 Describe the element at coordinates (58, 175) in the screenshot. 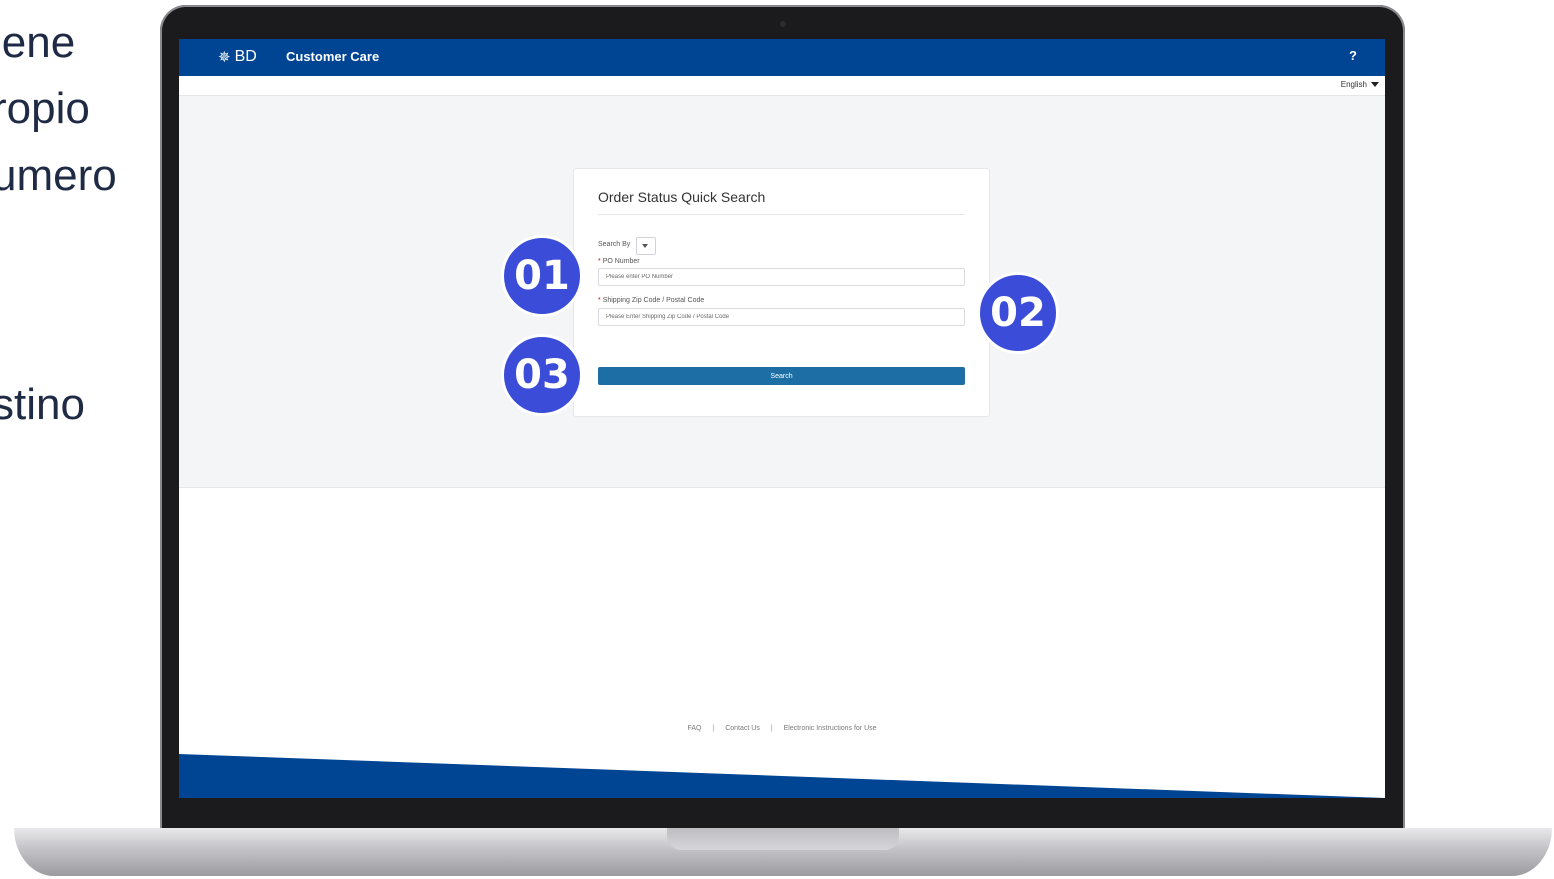

I see `side-text-line-3: umero` at that location.